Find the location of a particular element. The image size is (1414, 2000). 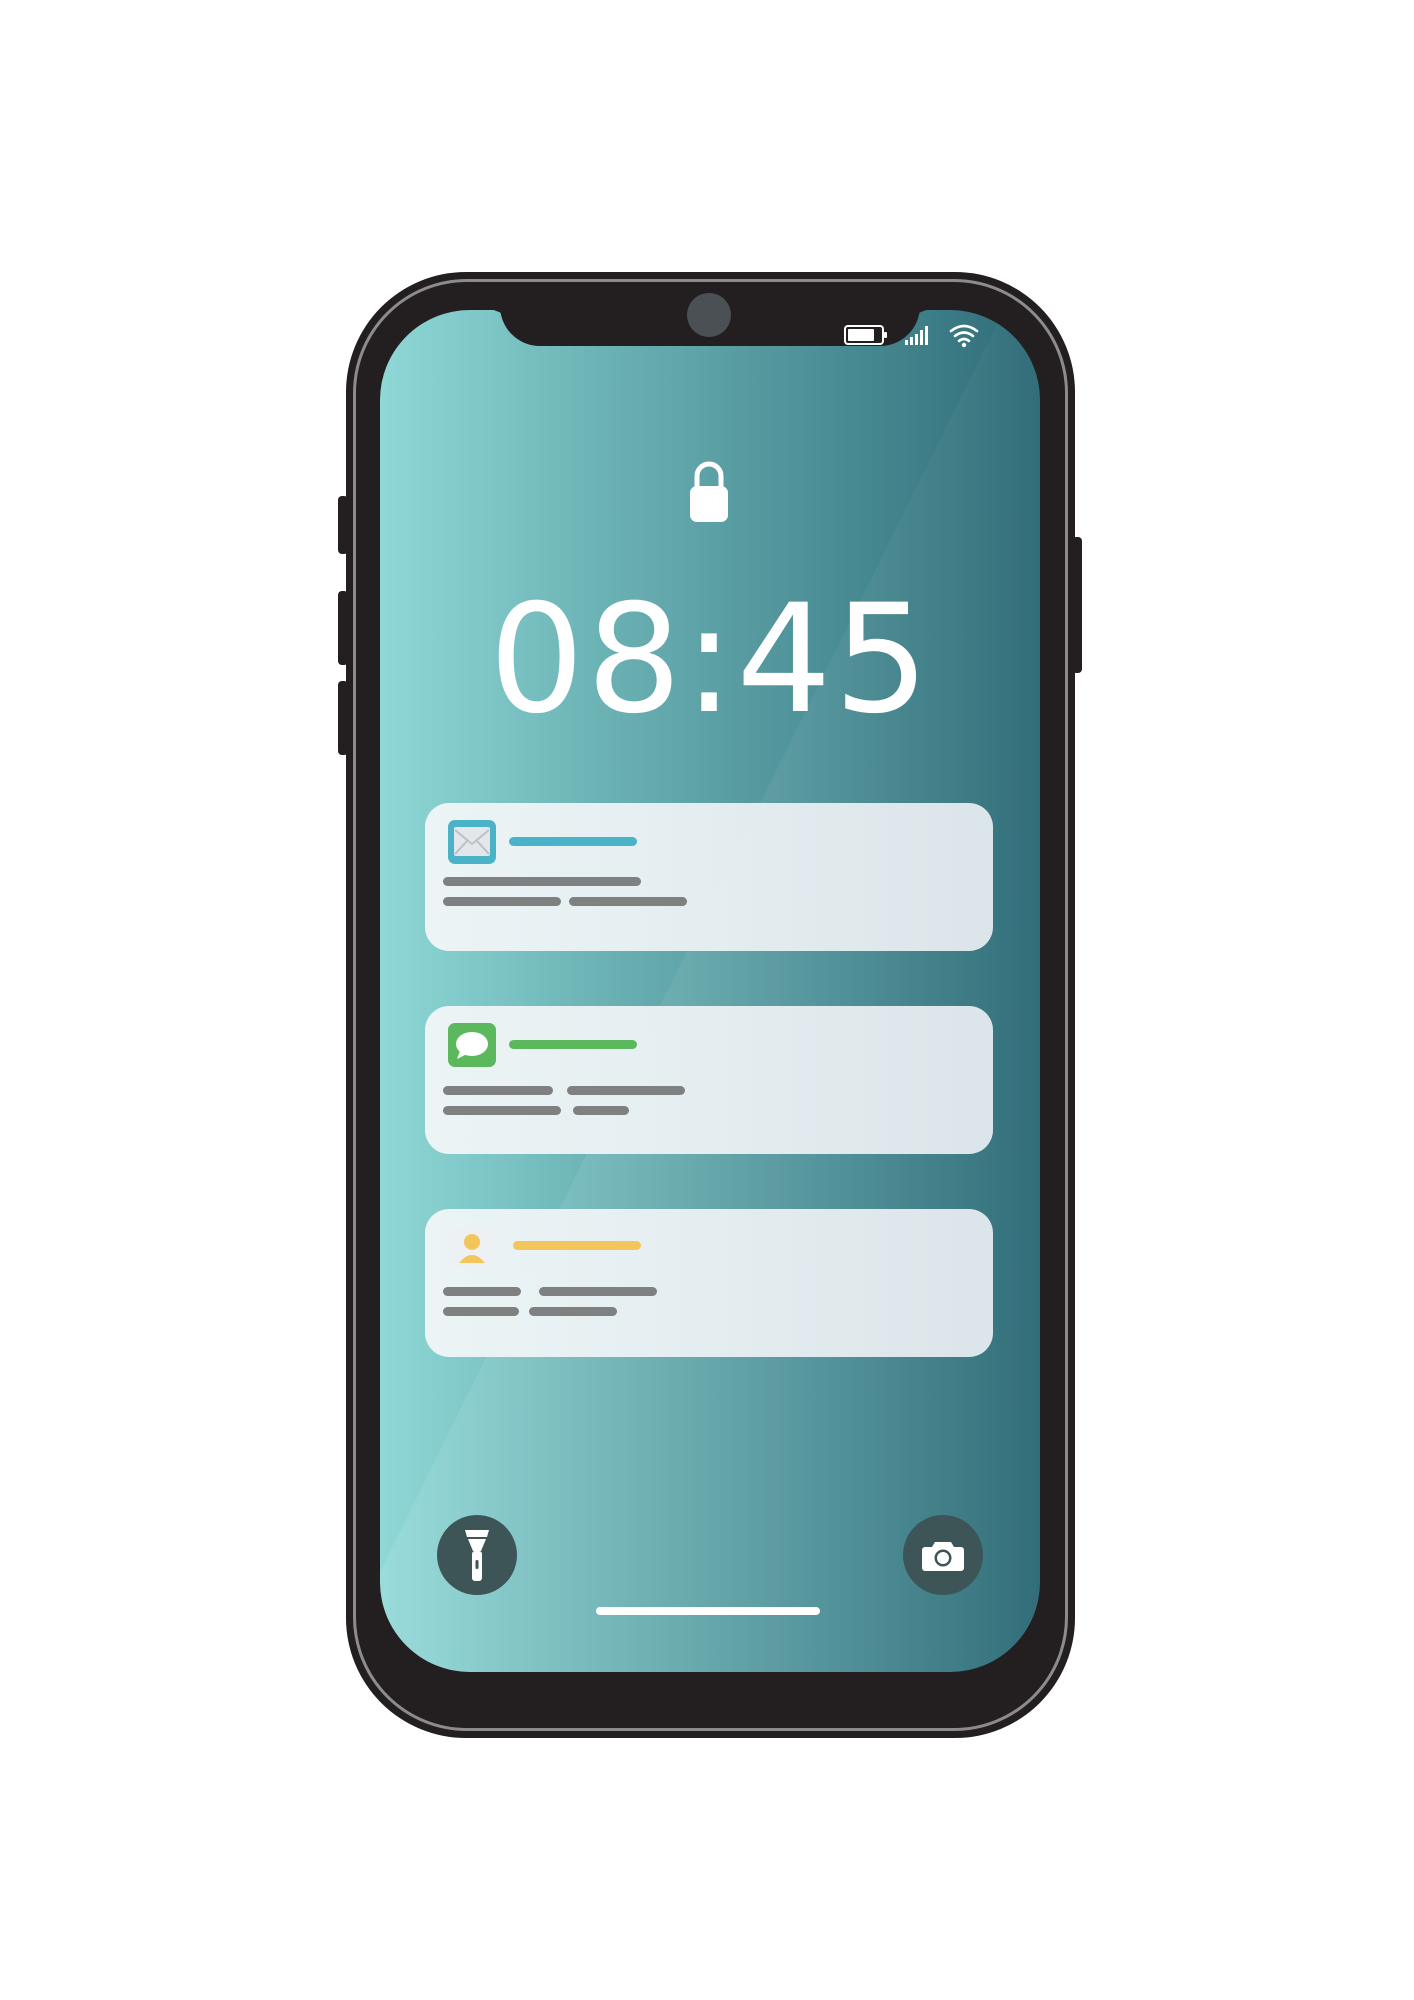

signal-icon is located at coordinates (916, 335).